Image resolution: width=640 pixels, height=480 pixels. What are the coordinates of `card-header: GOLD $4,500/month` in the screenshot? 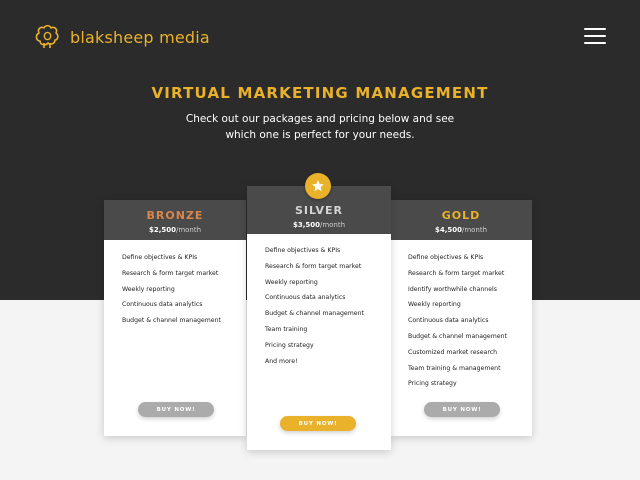 It's located at (461, 220).